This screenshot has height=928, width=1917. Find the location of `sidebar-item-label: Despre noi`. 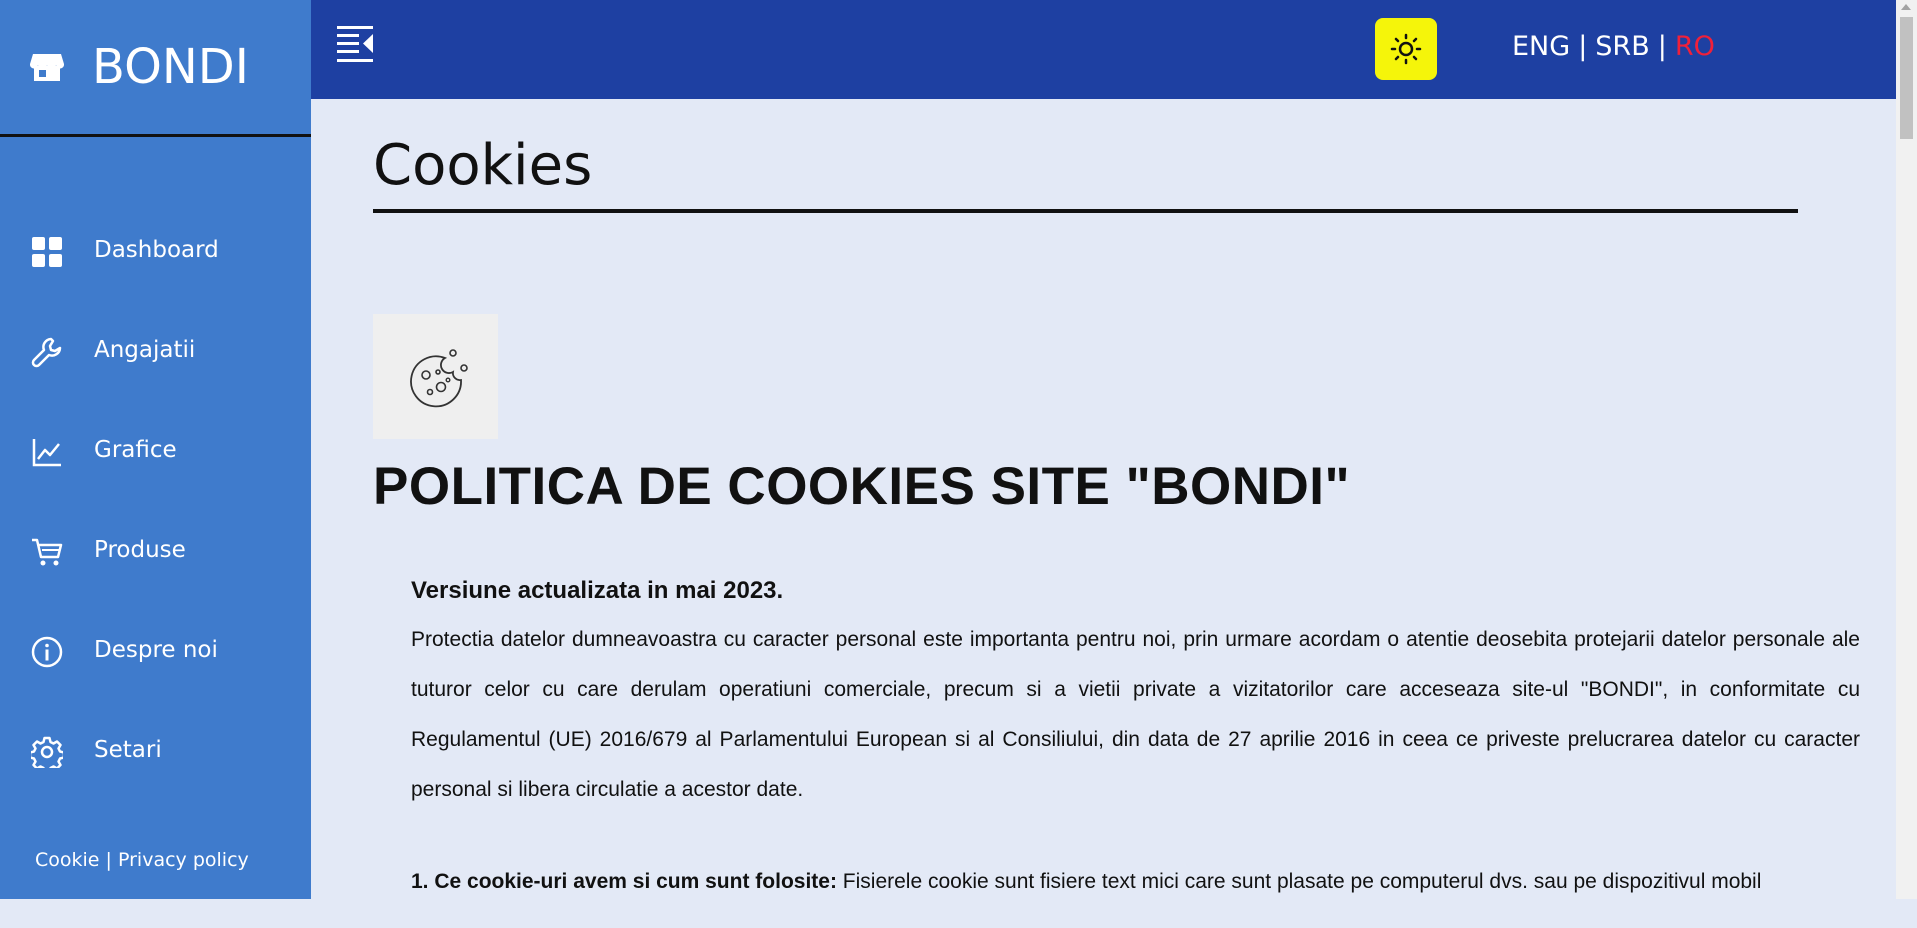

sidebar-item-label: Despre noi is located at coordinates (156, 650).